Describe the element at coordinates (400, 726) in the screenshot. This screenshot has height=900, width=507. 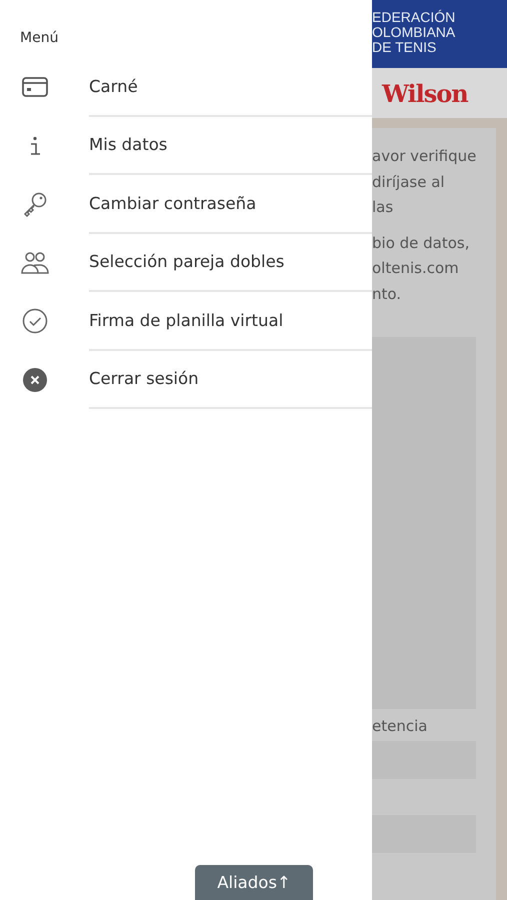
I see `field-label: etencia` at that location.